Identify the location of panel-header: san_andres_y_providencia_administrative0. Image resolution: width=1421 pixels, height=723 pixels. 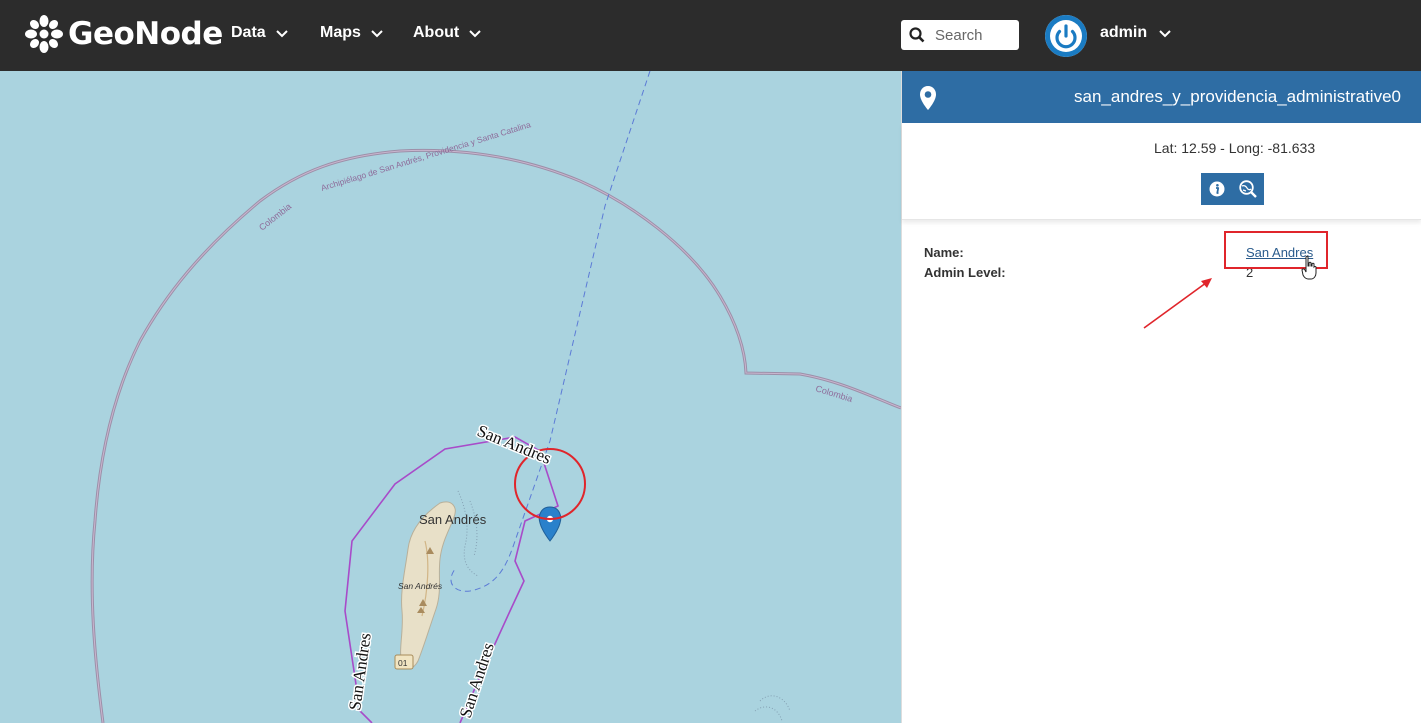
(1161, 97).